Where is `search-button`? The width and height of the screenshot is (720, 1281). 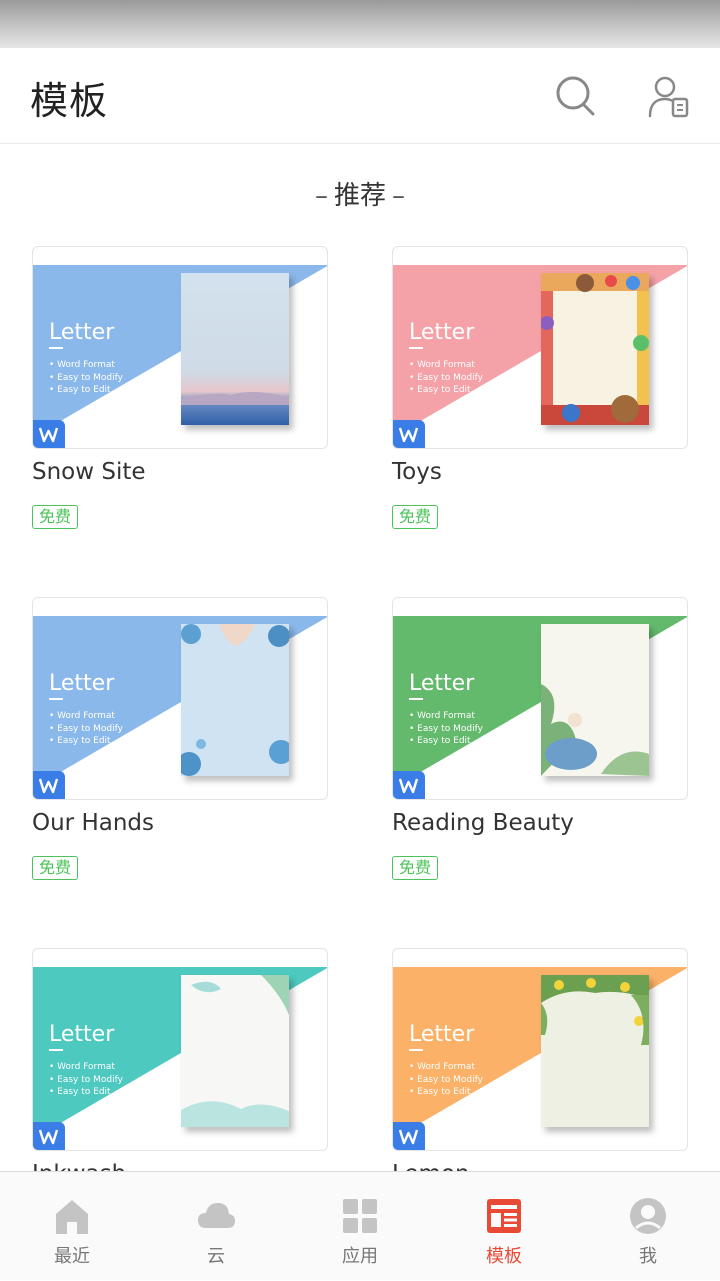 search-button is located at coordinates (576, 96).